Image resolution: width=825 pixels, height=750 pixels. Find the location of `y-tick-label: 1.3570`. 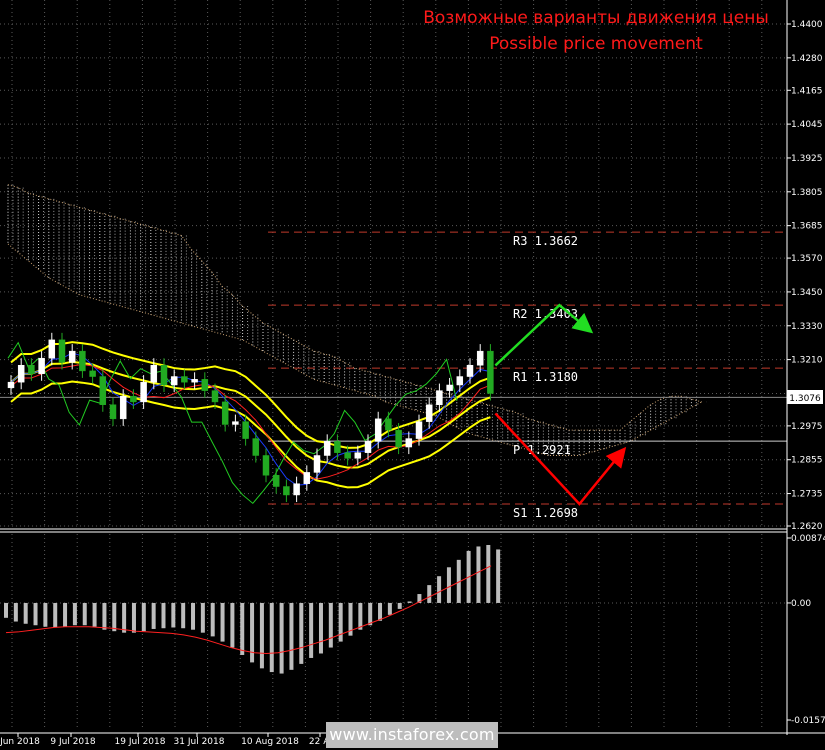

y-tick-label: 1.3570 is located at coordinates (807, 259).